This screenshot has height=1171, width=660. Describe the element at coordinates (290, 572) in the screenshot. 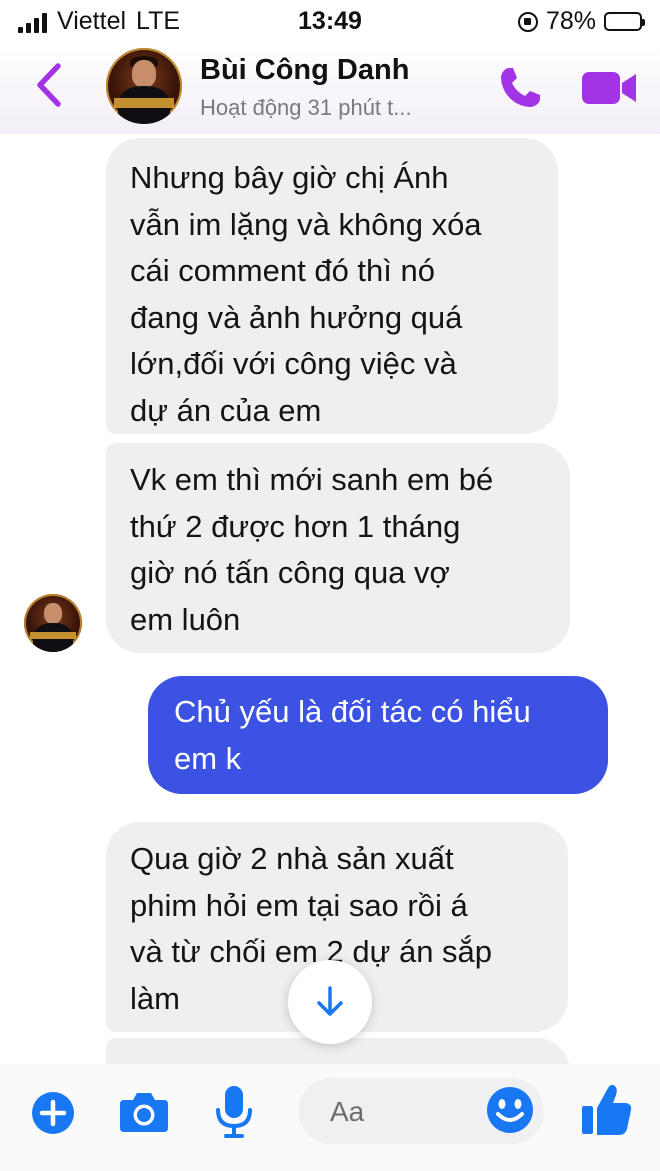

I see `message-line: giờ nó tấn công qua vợ` at that location.